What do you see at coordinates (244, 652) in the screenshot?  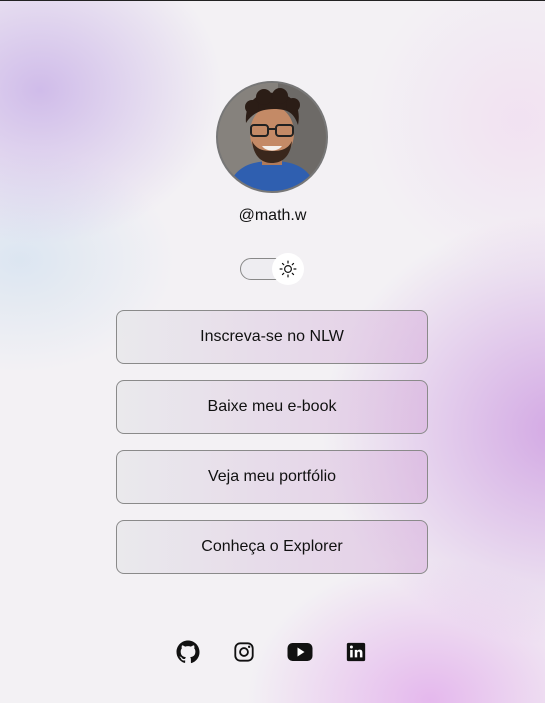 I see `instagram-icon` at bounding box center [244, 652].